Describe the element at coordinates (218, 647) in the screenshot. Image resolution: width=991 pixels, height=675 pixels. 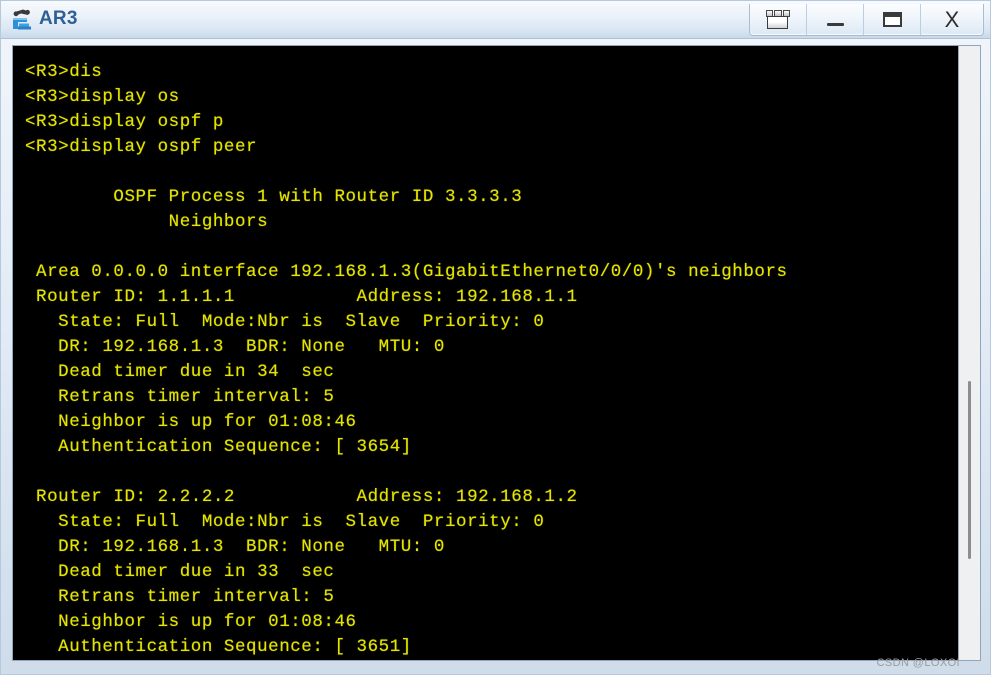
I see `terminal-line: Authentication Sequence: [ 3651]` at that location.